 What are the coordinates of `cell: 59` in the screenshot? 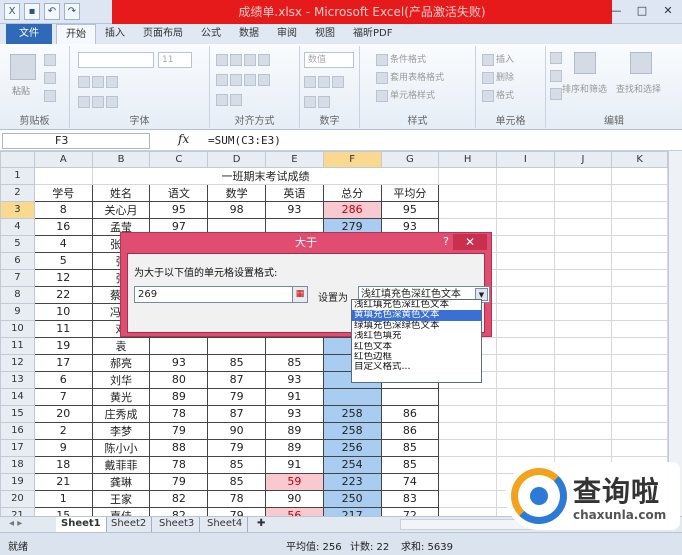 It's located at (294, 481).